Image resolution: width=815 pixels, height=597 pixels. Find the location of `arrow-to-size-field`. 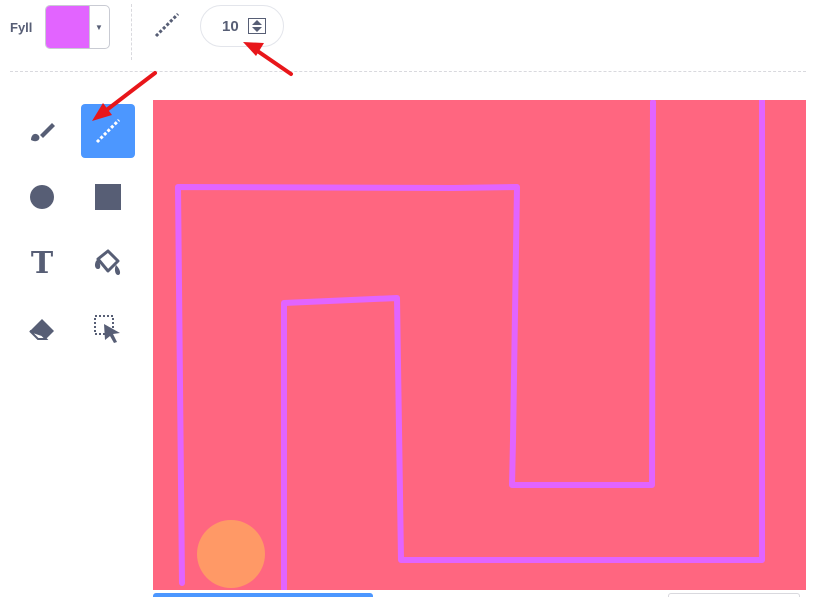

arrow-to-size-field is located at coordinates (273, 62).